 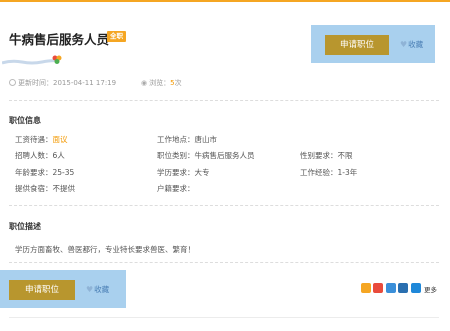 What do you see at coordinates (34, 139) in the screenshot?
I see `salary-label: 工资待遇：` at bounding box center [34, 139].